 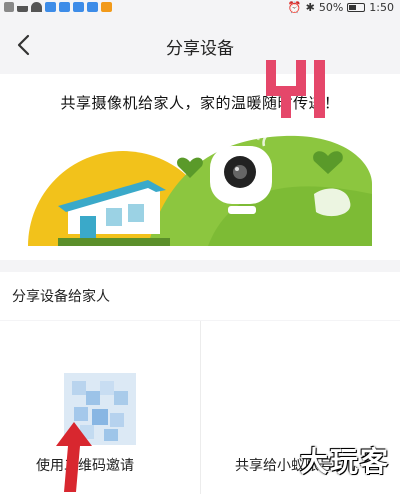 I want to click on watermark-text: 大玩客, so click(x=344, y=461).